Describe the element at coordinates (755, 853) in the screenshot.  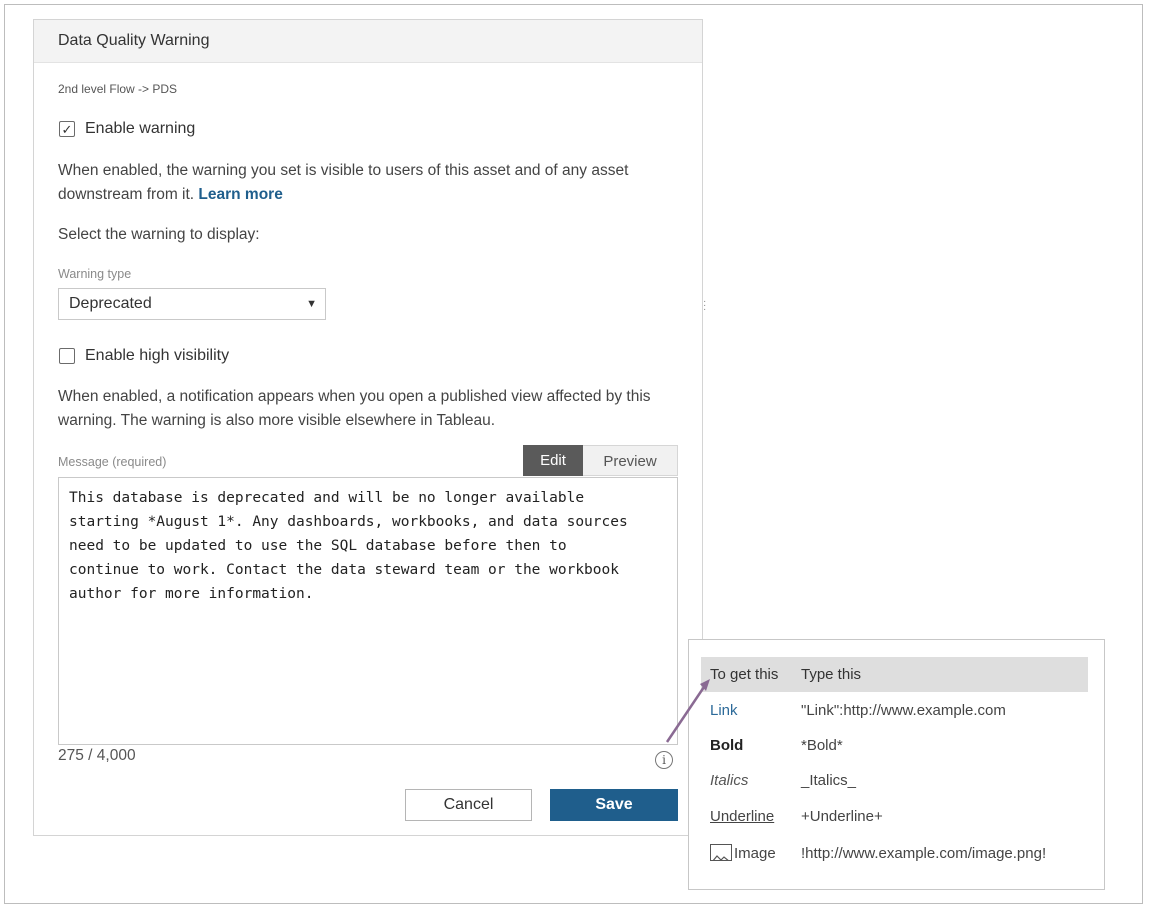
I see `format-example-image-label: Image` at that location.